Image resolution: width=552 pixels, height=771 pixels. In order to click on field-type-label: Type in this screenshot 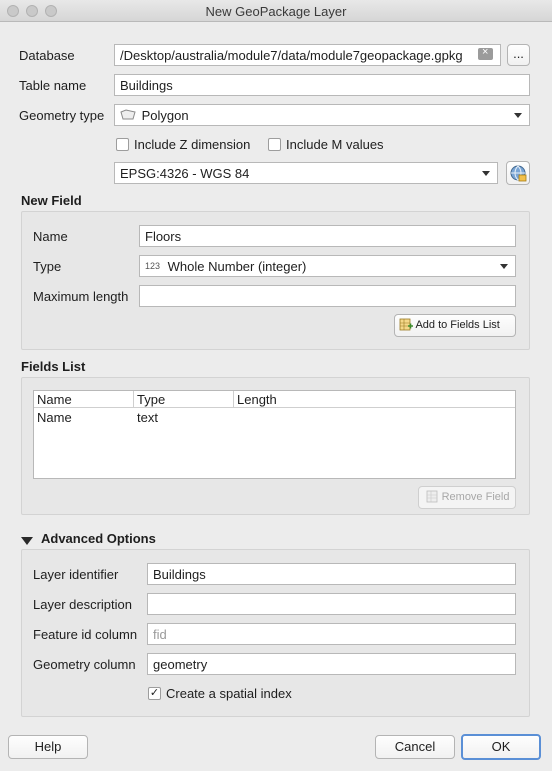, I will do `click(47, 266)`.